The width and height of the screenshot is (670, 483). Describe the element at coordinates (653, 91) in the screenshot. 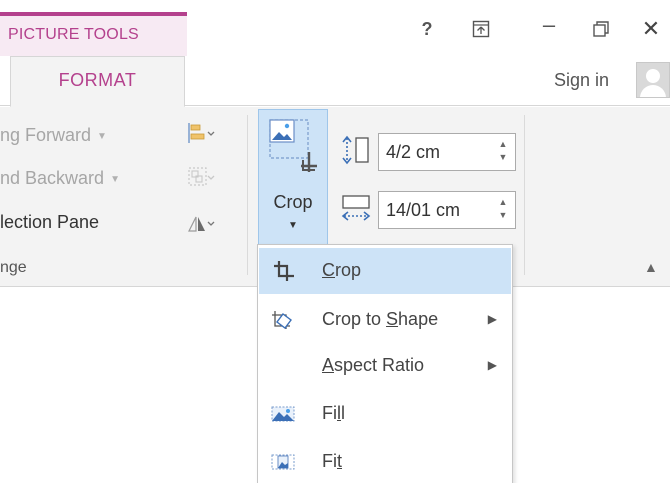

I see `avatar-body` at that location.